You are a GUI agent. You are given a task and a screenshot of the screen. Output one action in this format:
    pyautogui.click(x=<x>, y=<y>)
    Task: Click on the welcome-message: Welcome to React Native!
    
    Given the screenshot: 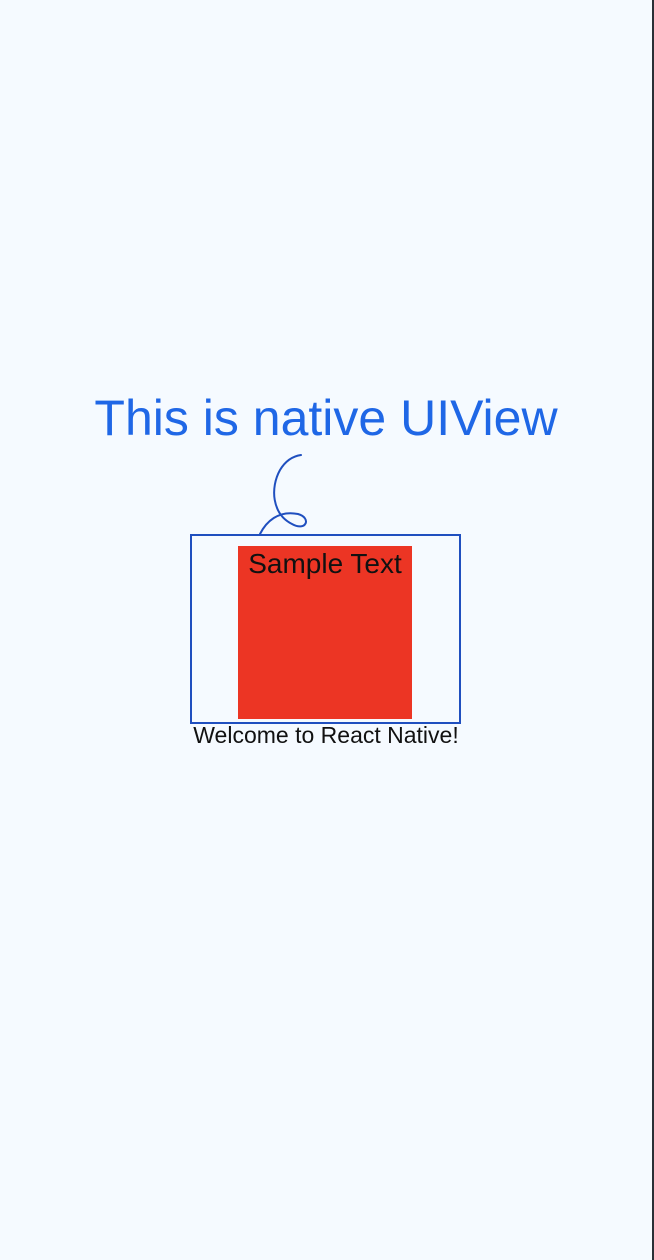 What is the action you would take?
    pyautogui.click(x=326, y=735)
    